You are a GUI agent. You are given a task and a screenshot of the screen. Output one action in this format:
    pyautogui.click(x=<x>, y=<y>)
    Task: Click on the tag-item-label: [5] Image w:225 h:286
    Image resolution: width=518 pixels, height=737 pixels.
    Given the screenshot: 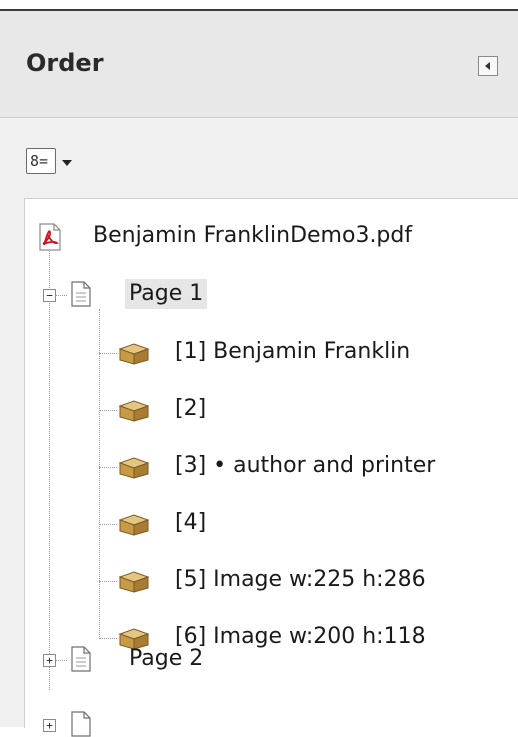 What is the action you would take?
    pyautogui.click(x=300, y=580)
    